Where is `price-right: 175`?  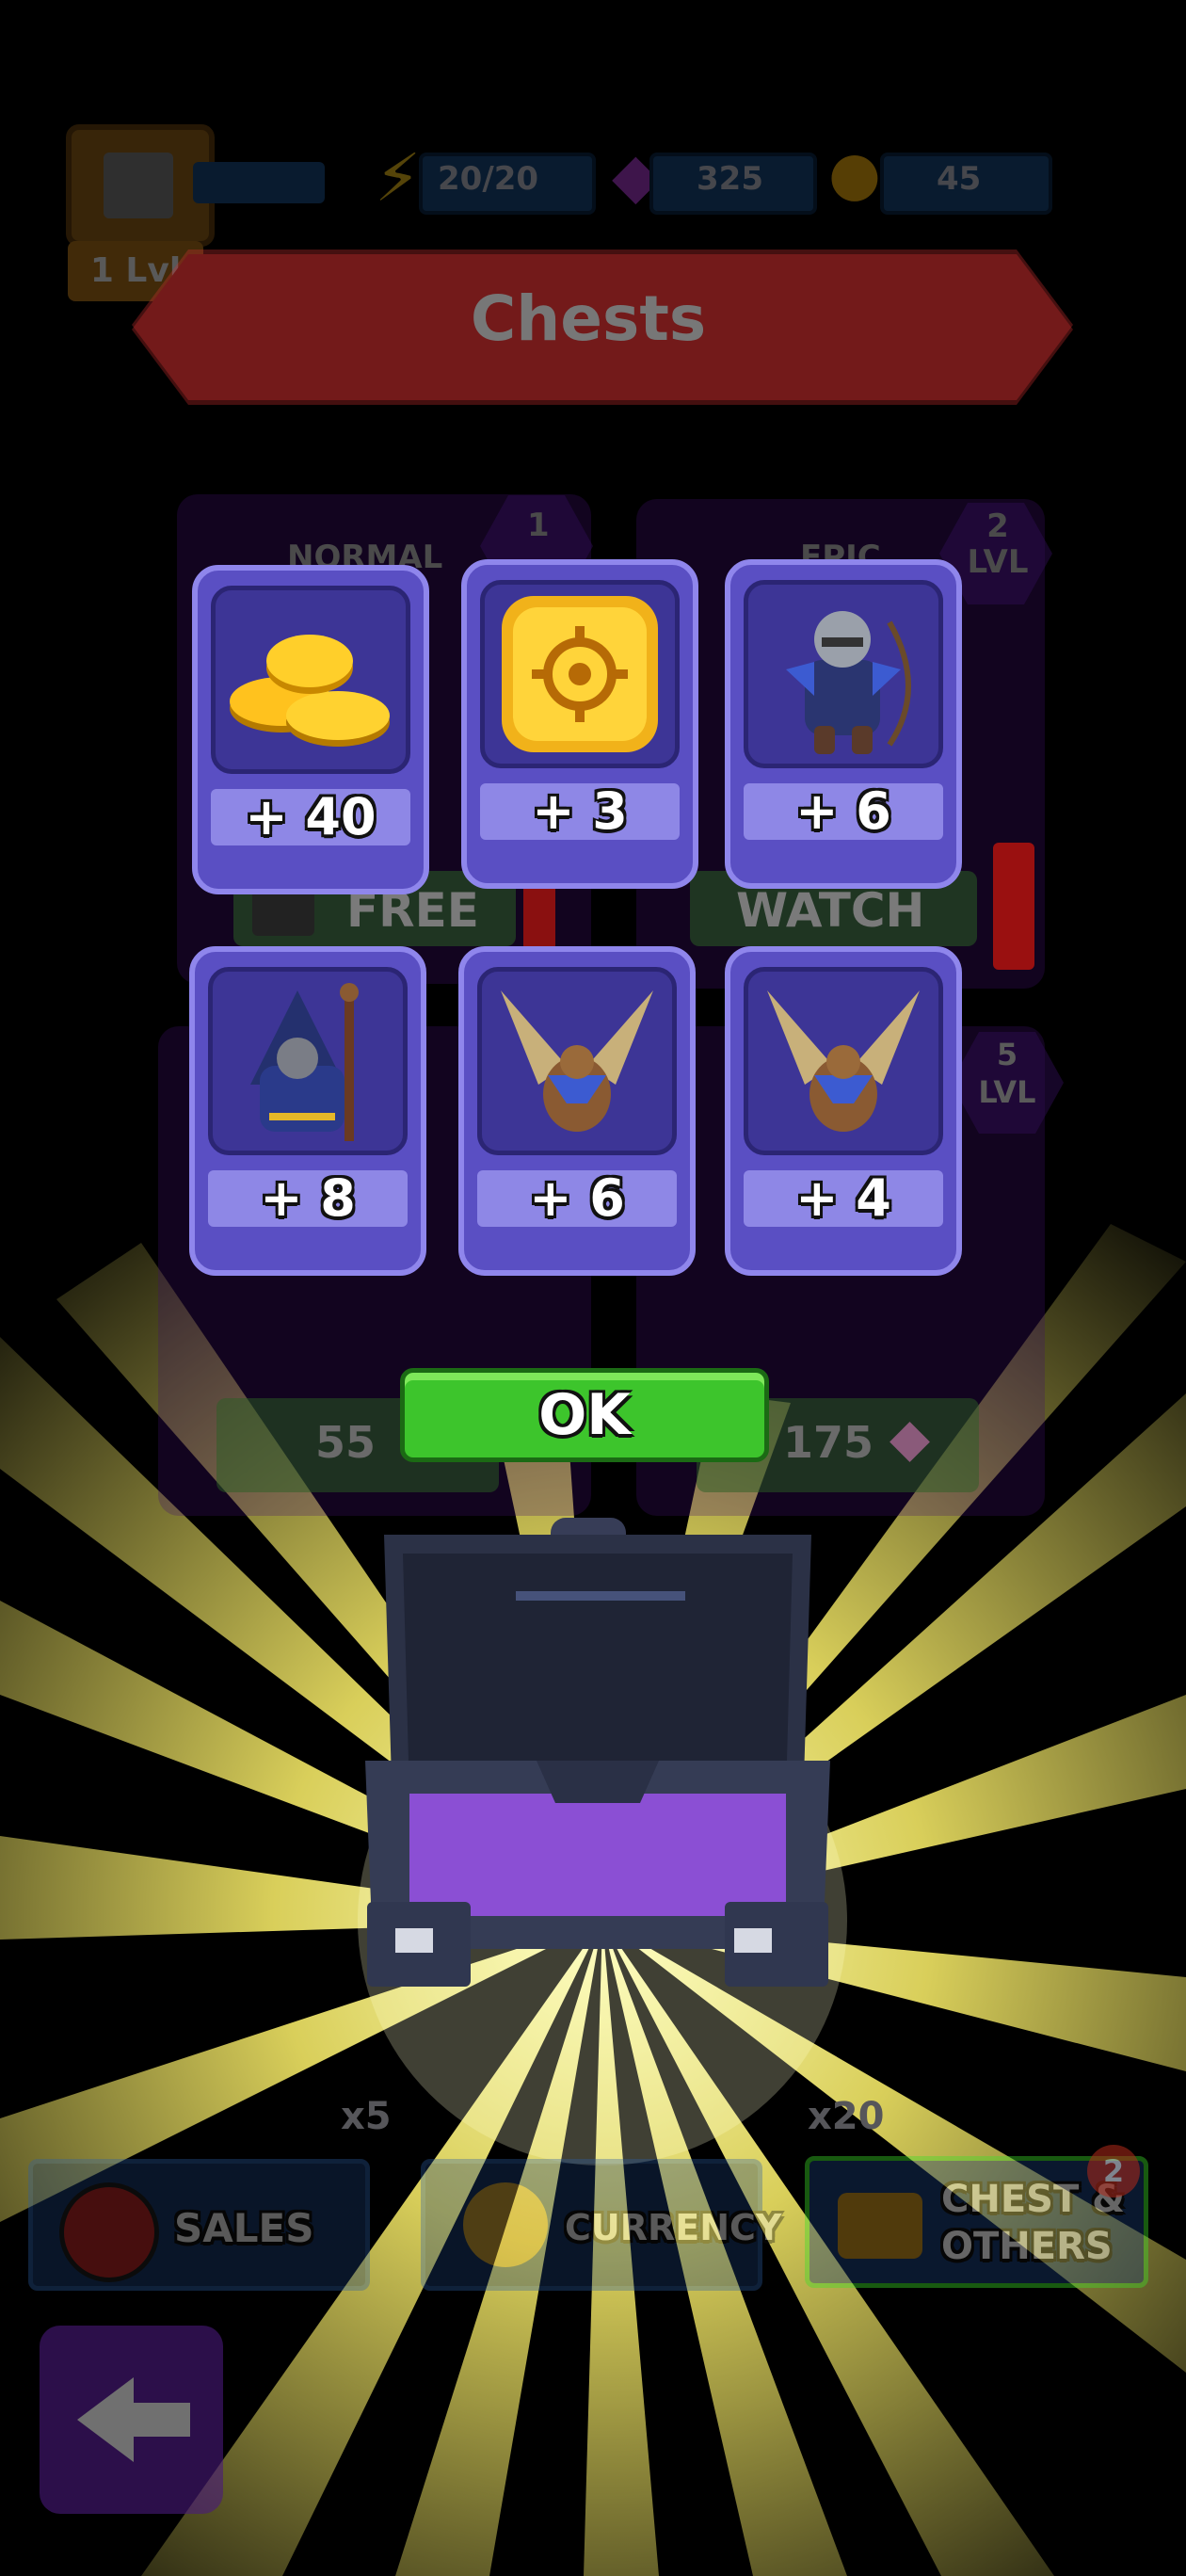
price-right: 175 is located at coordinates (828, 1442).